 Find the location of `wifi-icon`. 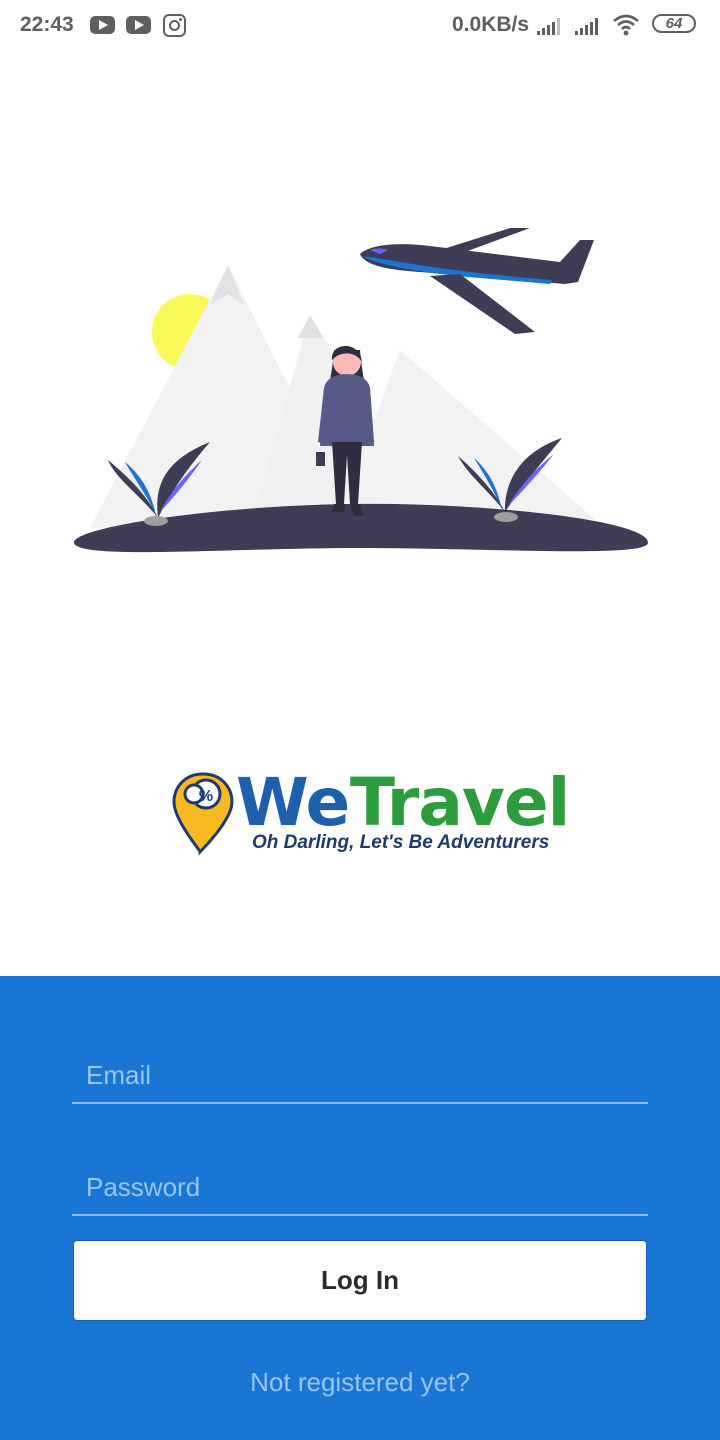

wifi-icon is located at coordinates (626, 25).